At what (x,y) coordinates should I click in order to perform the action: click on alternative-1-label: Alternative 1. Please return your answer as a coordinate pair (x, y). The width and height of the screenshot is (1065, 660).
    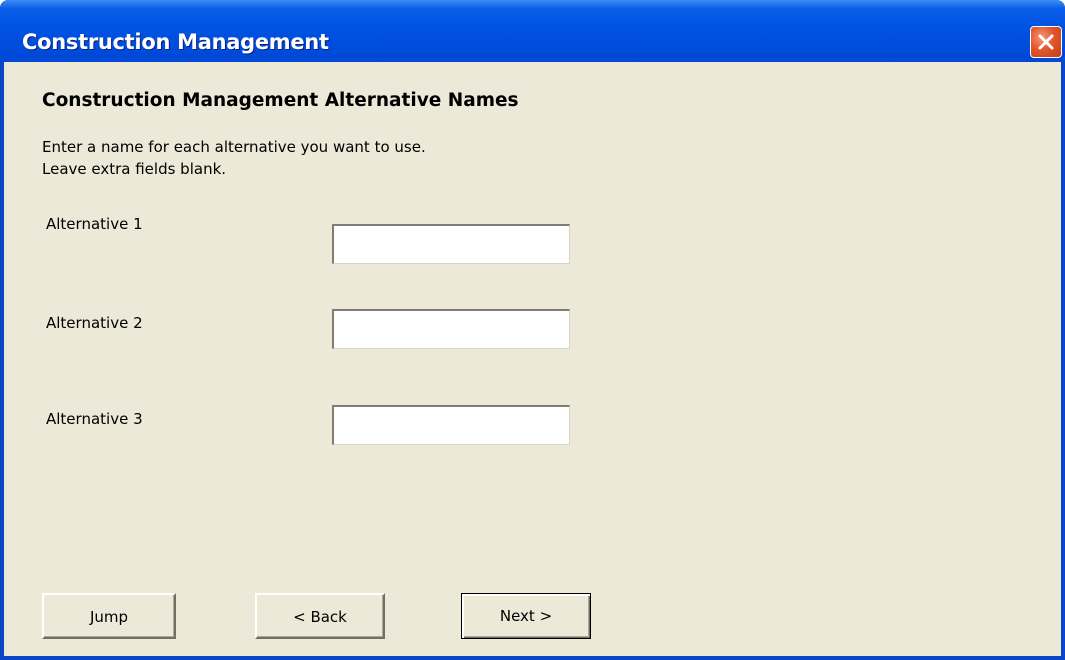
    Looking at the image, I should click on (94, 224).